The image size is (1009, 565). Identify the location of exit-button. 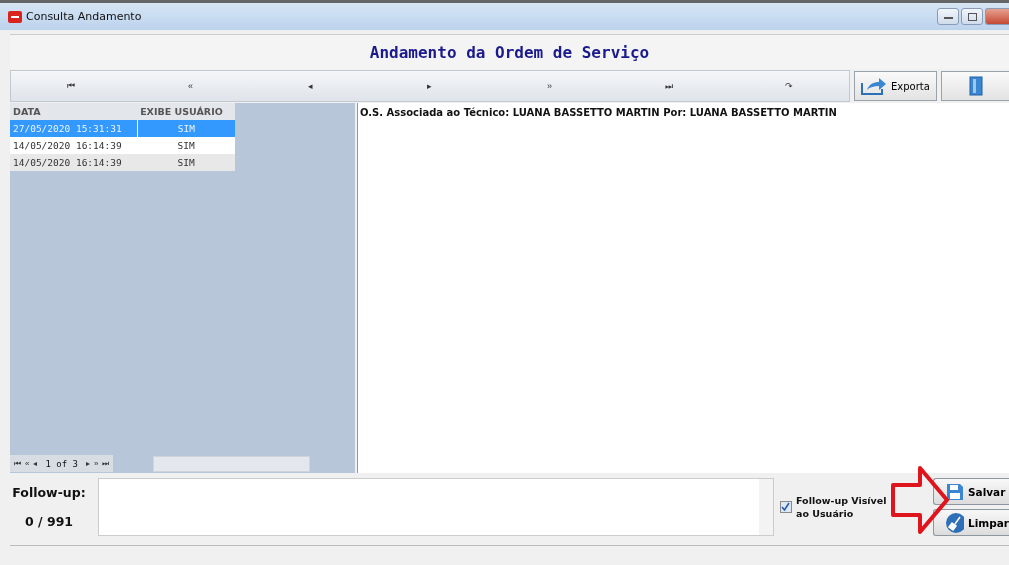
(975, 86).